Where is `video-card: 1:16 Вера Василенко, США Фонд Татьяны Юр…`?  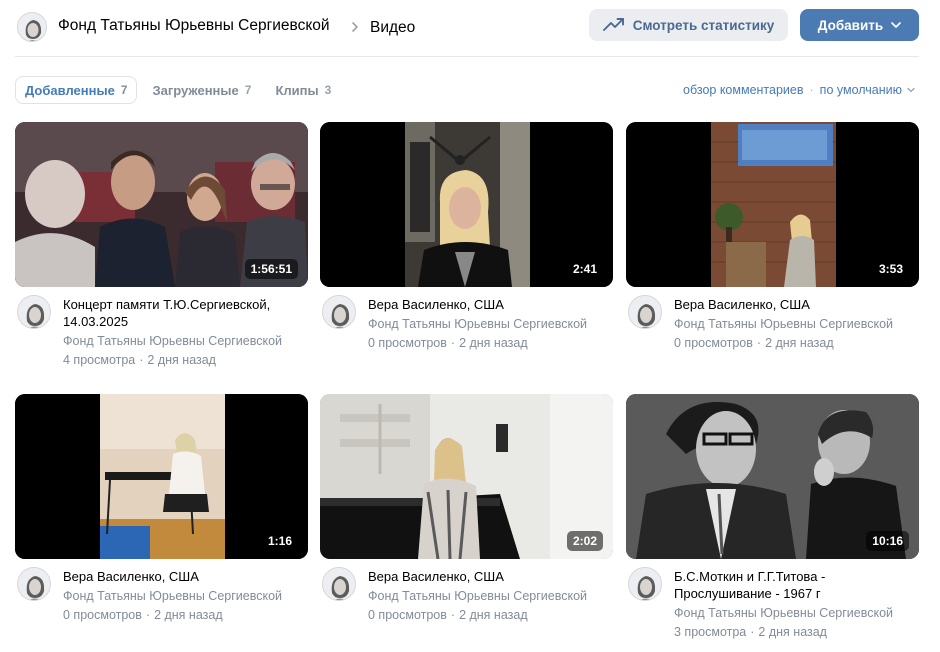
video-card: 1:16 Вера Василенко, США Фонд Татьяны Юр… is located at coordinates (161, 516).